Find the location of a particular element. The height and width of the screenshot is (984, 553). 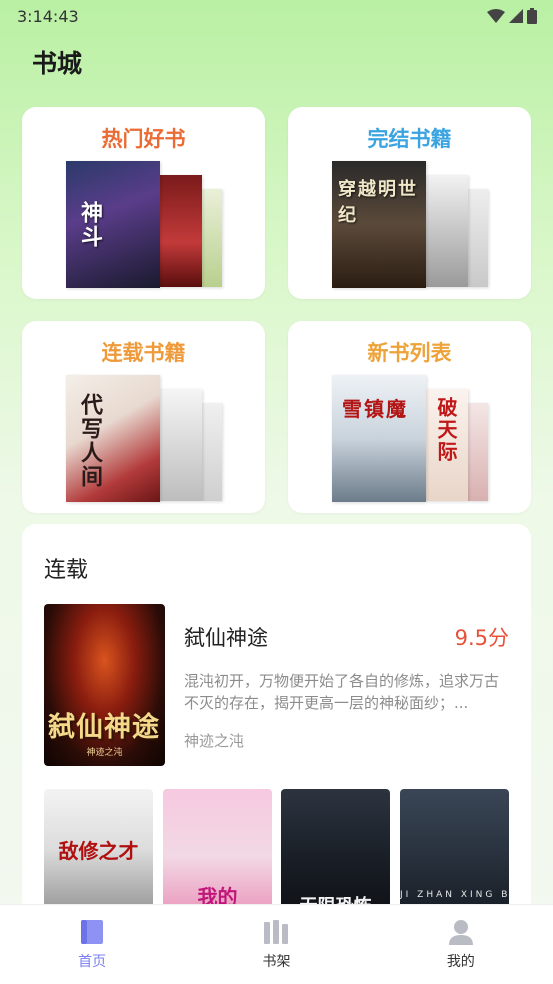

user-icon is located at coordinates (460, 932).